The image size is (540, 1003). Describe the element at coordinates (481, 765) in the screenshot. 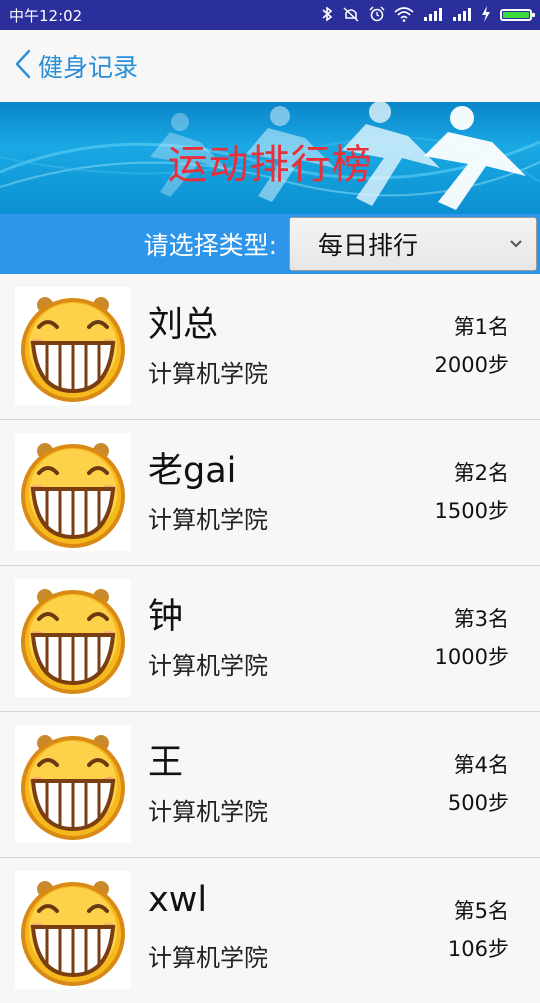

I see `rank-label: 第4名` at that location.